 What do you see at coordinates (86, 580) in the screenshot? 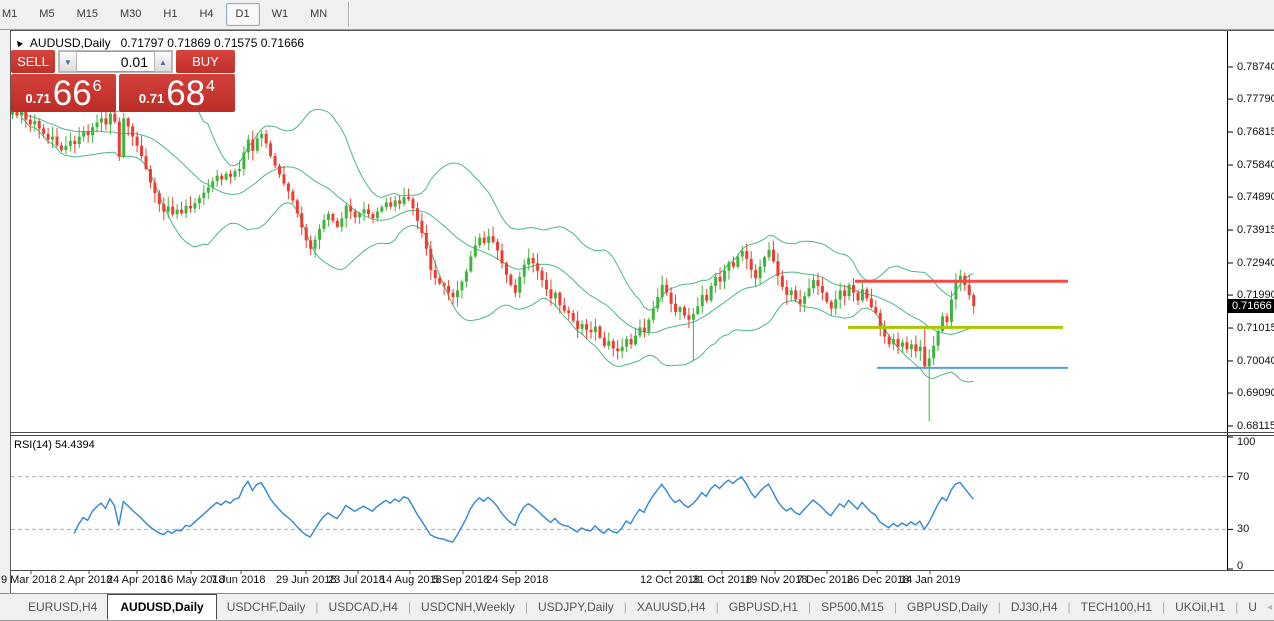
I see `date-label: 2 Apr 2018` at bounding box center [86, 580].